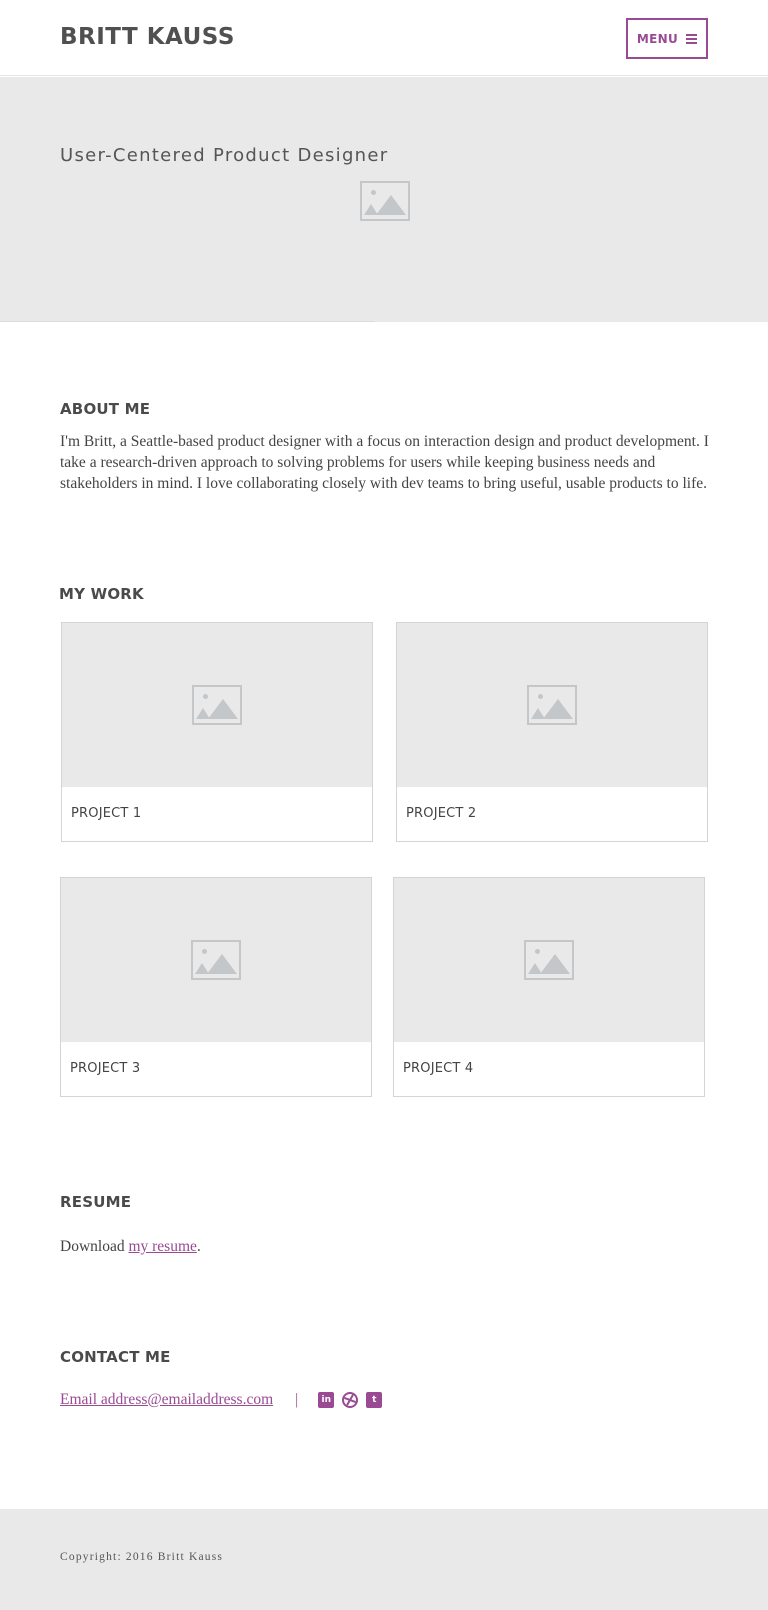 This screenshot has height=1610, width=768. What do you see at coordinates (326, 1400) in the screenshot?
I see `linkedin-icon: in` at bounding box center [326, 1400].